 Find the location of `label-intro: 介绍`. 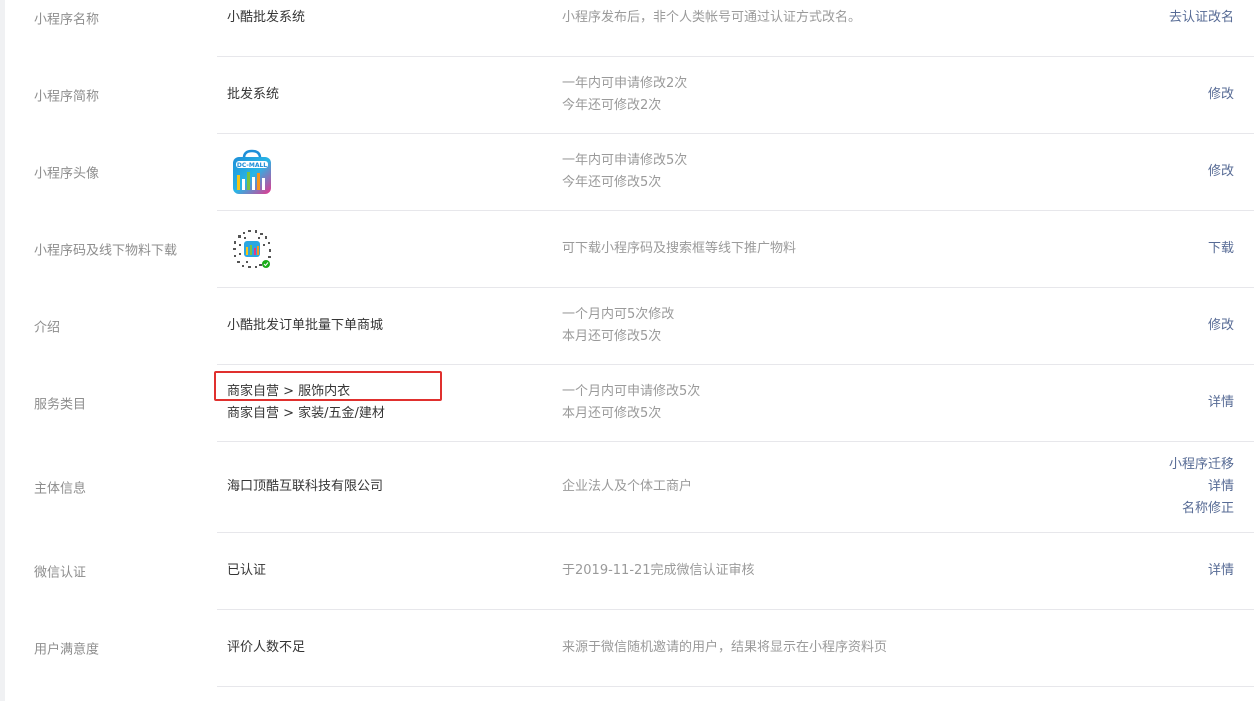

label-intro: 介绍 is located at coordinates (47, 328).